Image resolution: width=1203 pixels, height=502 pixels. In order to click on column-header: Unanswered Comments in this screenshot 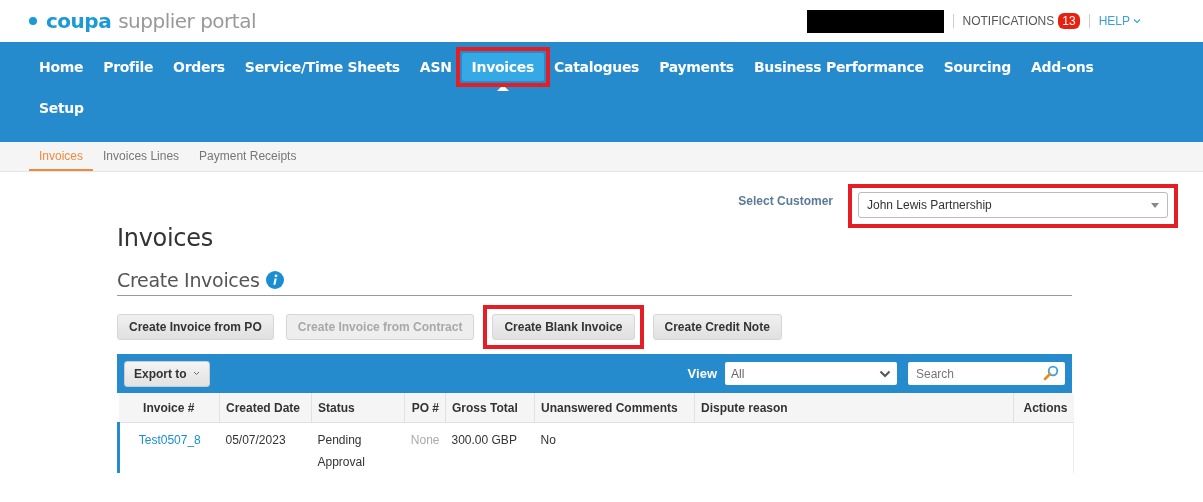, I will do `click(614, 408)`.